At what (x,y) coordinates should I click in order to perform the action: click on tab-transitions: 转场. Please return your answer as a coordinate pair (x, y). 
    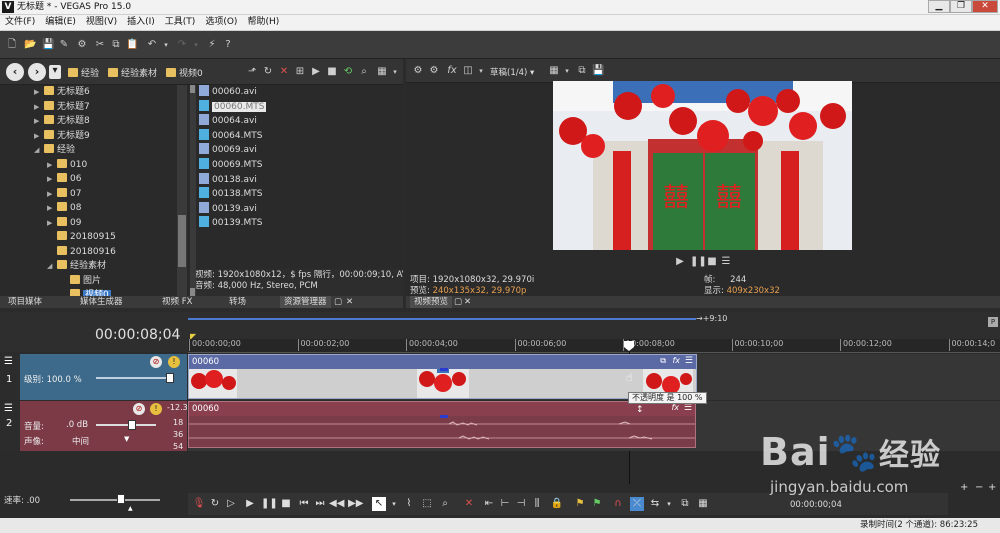
    Looking at the image, I should click on (237, 302).